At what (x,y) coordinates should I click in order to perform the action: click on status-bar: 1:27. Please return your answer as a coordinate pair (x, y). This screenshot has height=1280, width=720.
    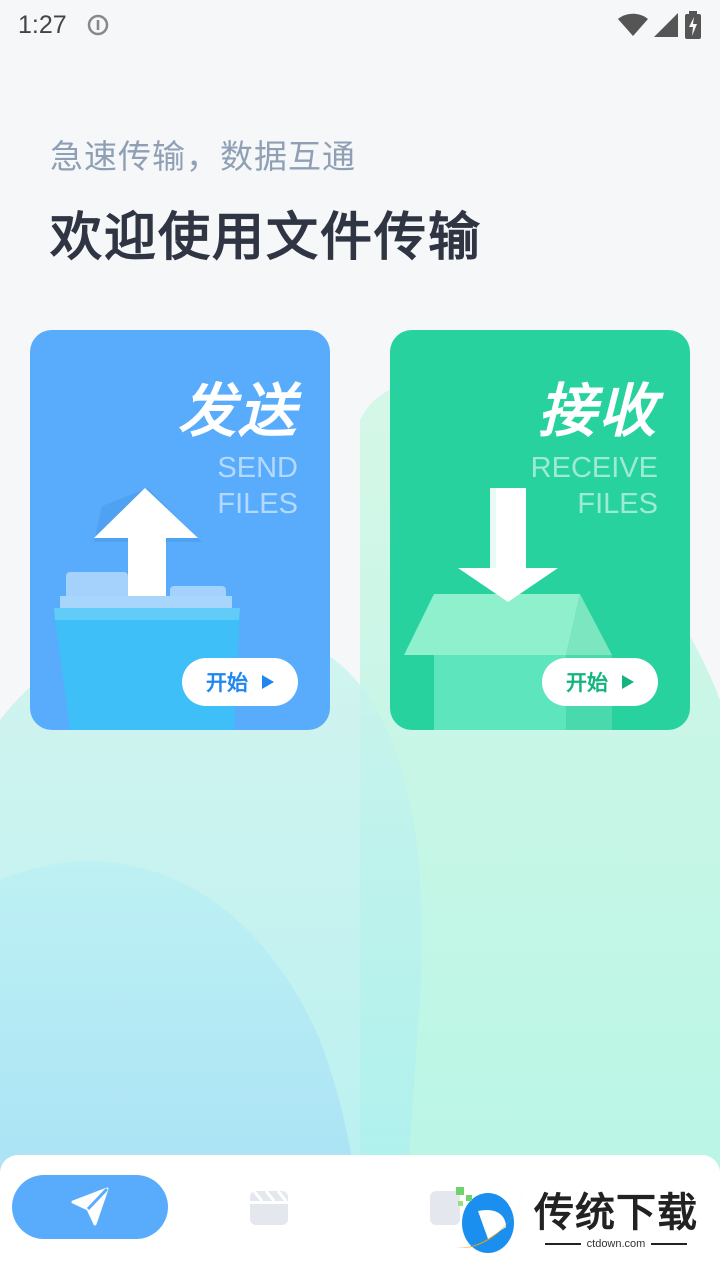
    Looking at the image, I should click on (360, 25).